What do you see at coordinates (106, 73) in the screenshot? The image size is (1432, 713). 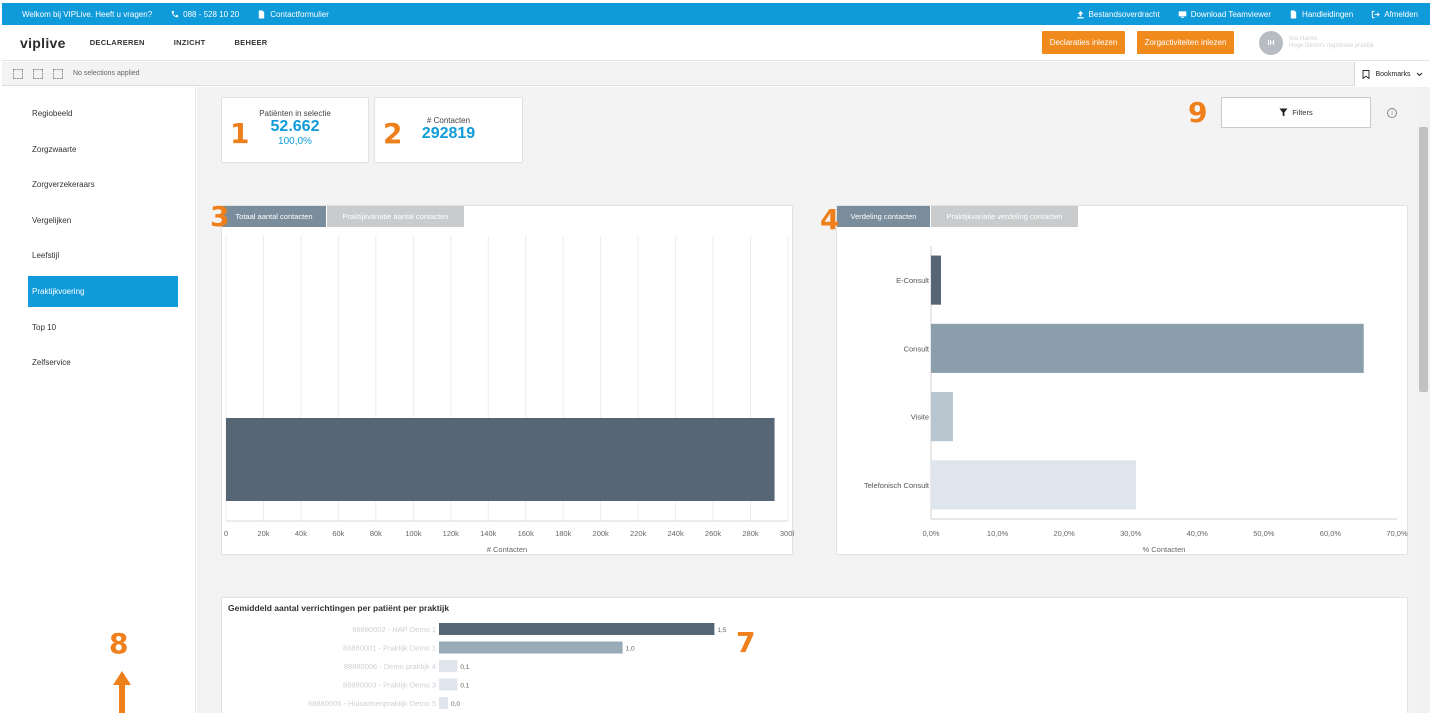 I see `no-selections-text: No selections applied` at bounding box center [106, 73].